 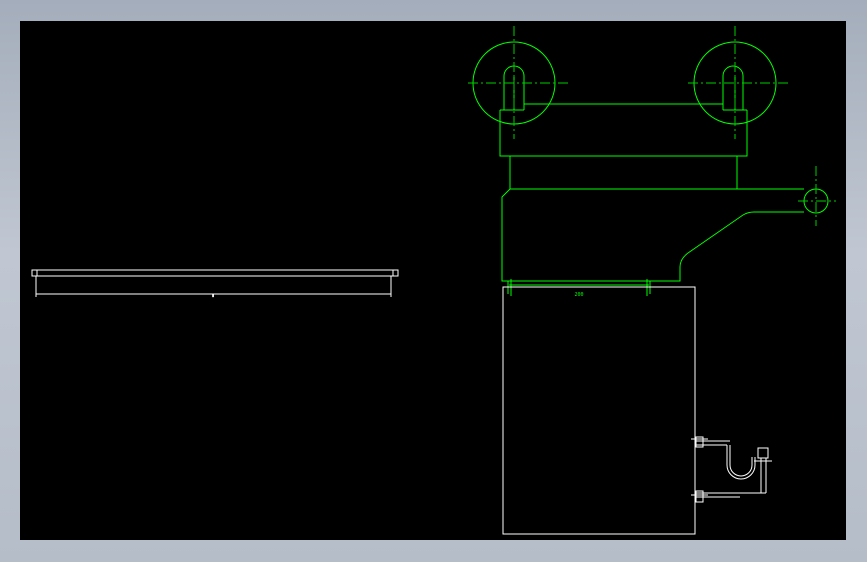 What do you see at coordinates (741, 462) in the screenshot?
I see `u-hook` at bounding box center [741, 462].